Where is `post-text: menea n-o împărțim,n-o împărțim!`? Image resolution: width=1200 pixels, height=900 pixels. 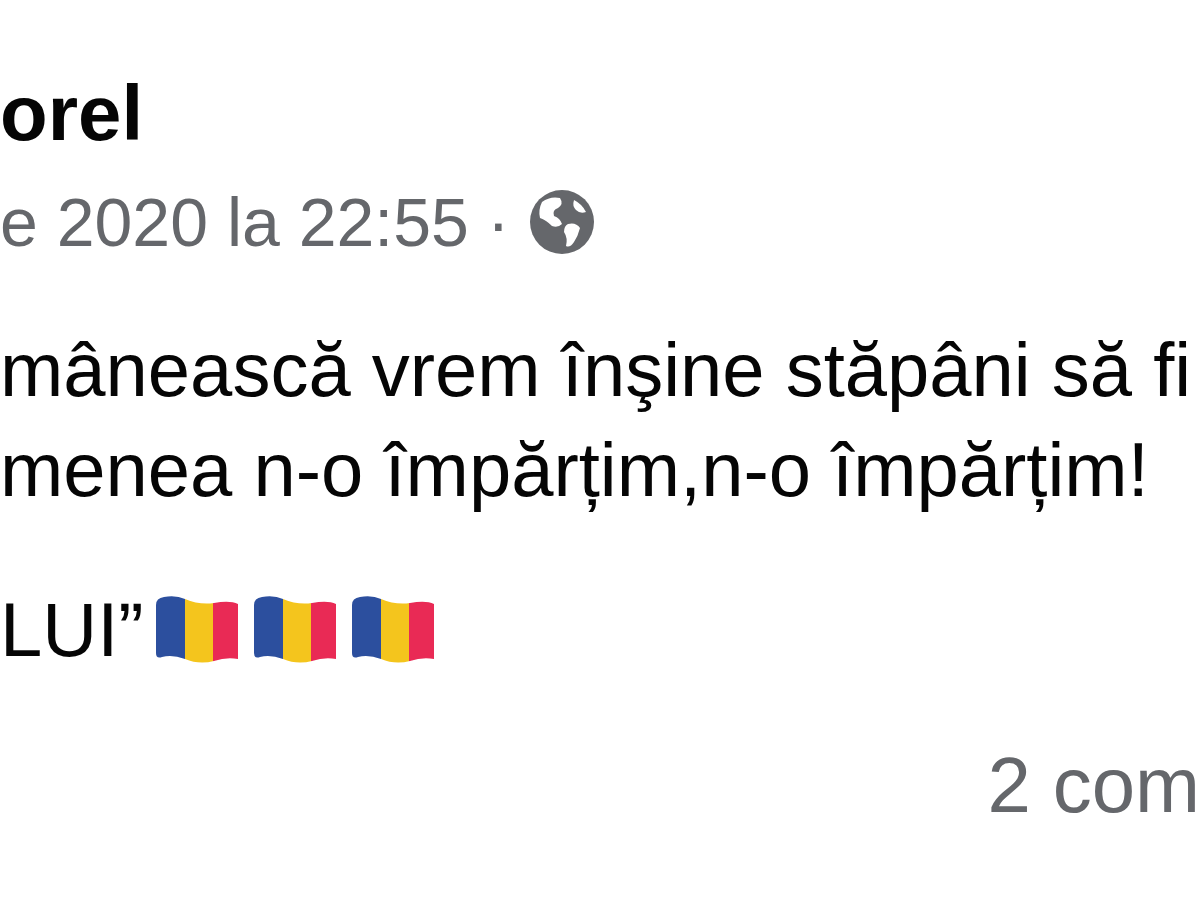 post-text: menea n-o împărțim,n-o împărțim! is located at coordinates (574, 470).